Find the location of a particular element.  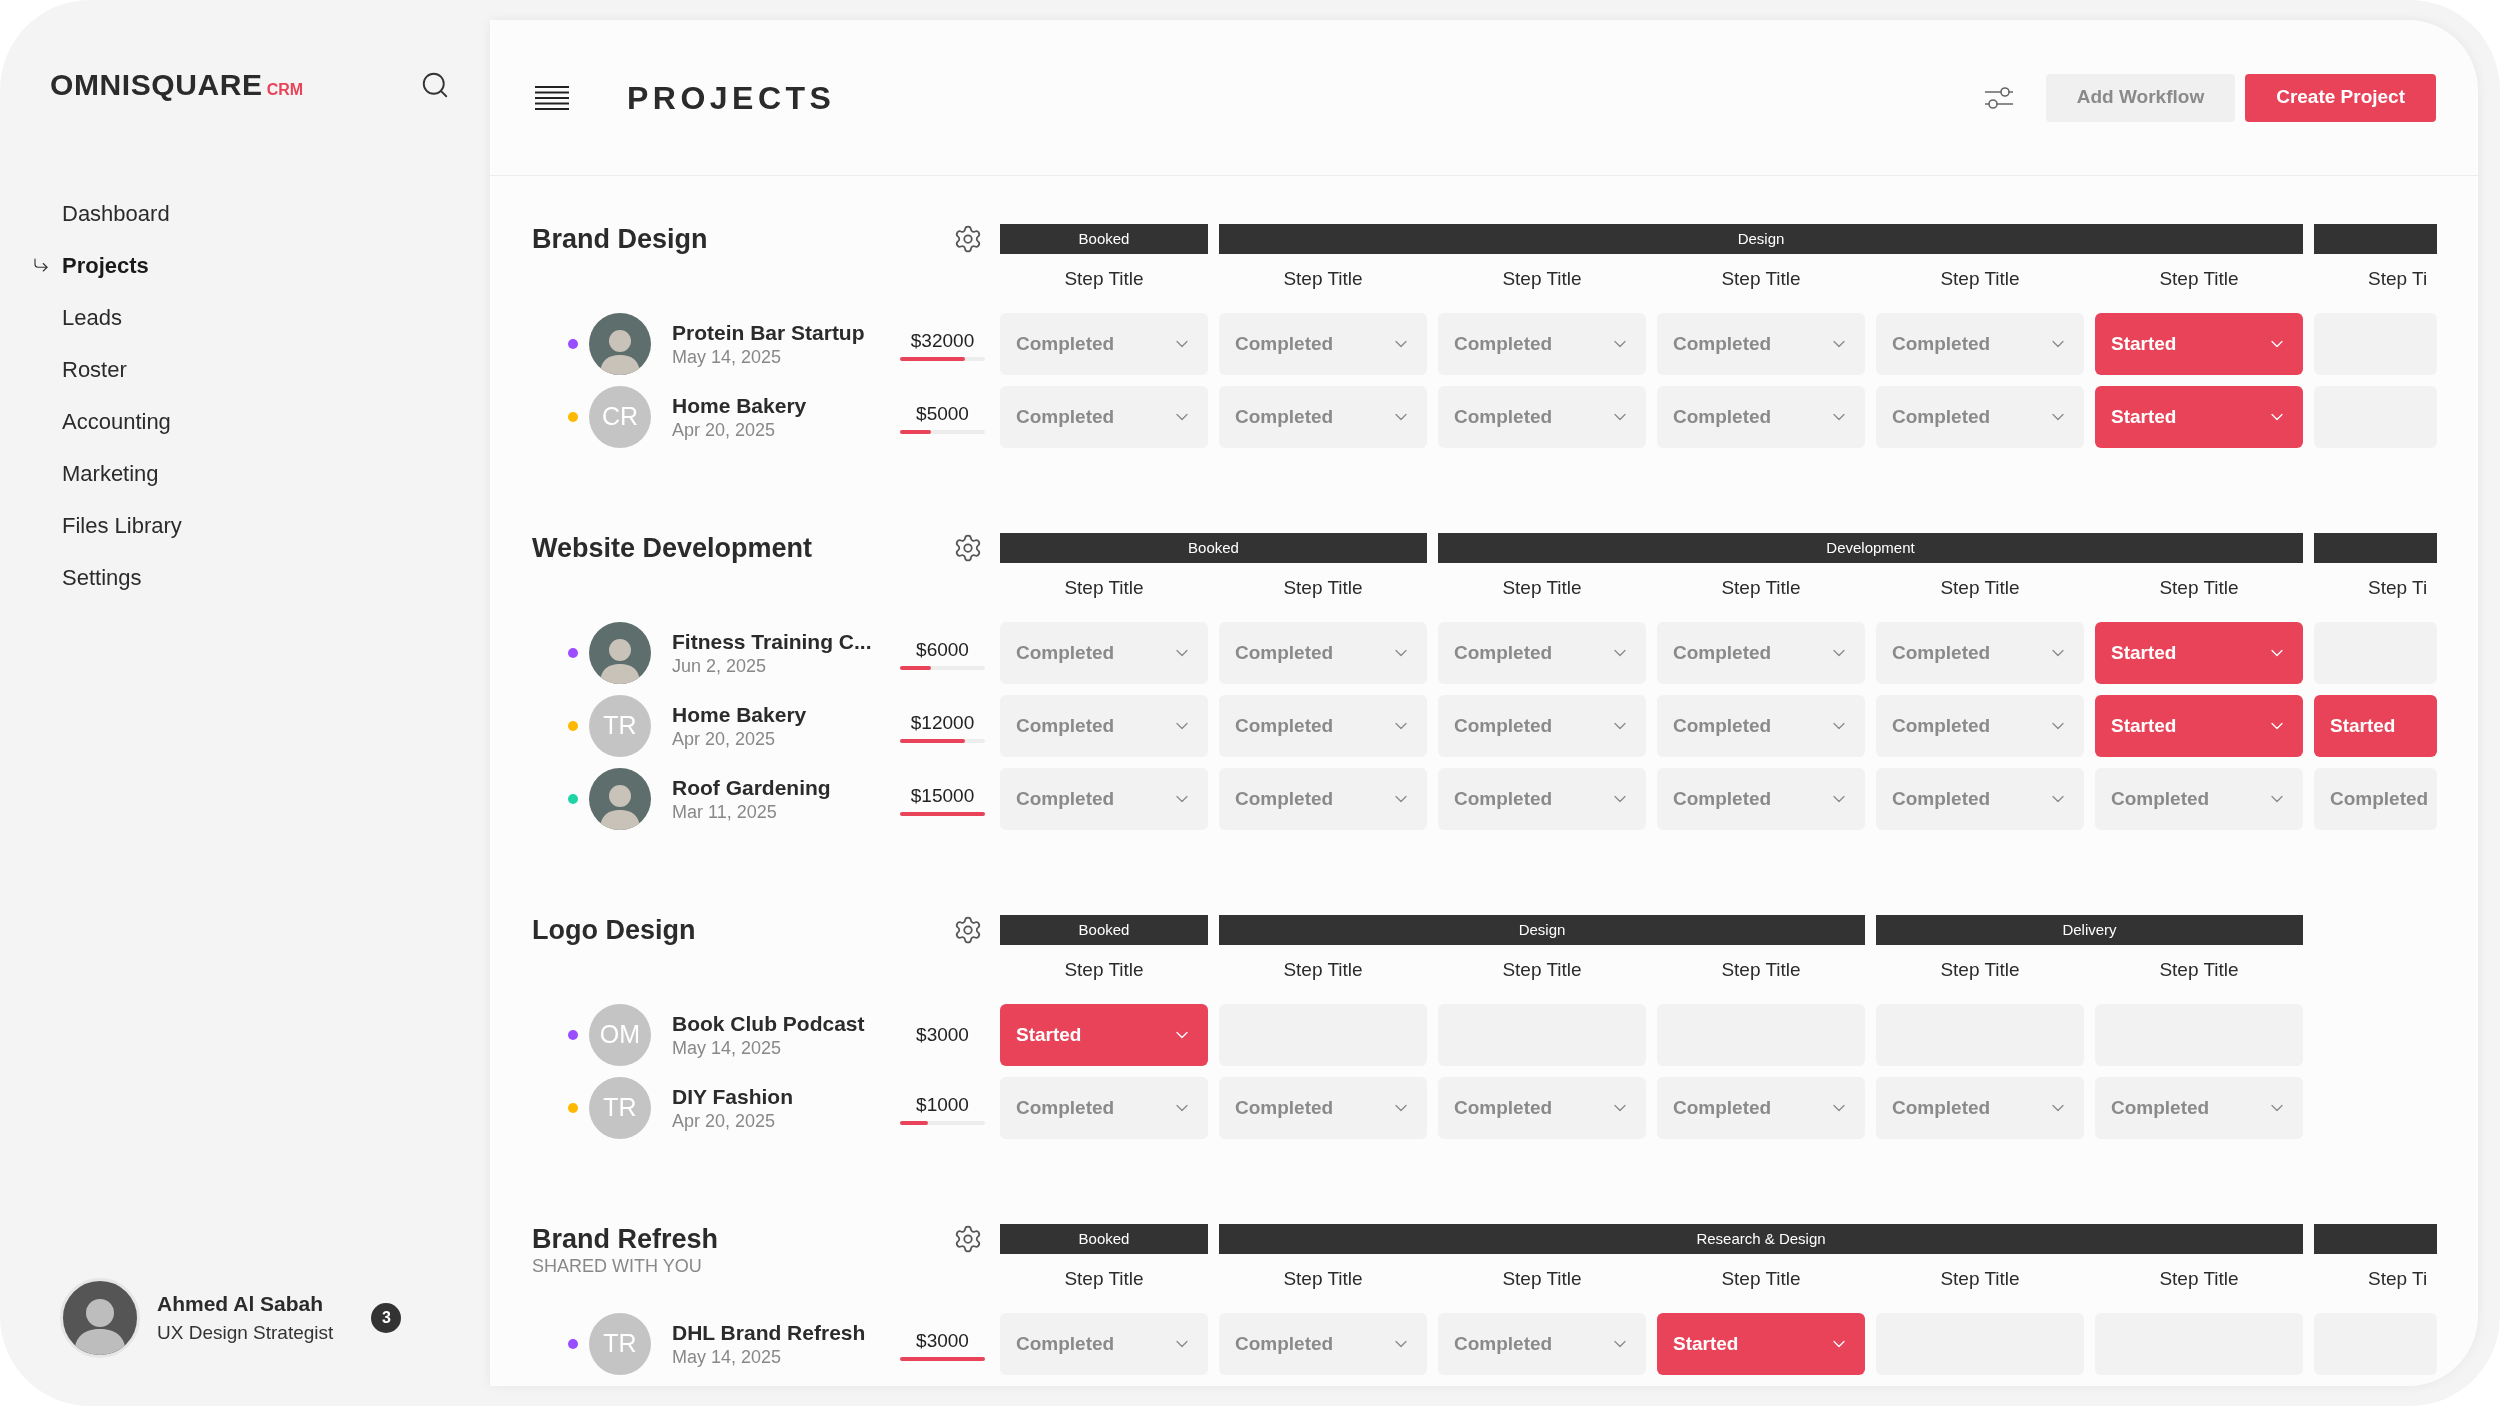

phase-bar: Booked is located at coordinates (1213, 548).